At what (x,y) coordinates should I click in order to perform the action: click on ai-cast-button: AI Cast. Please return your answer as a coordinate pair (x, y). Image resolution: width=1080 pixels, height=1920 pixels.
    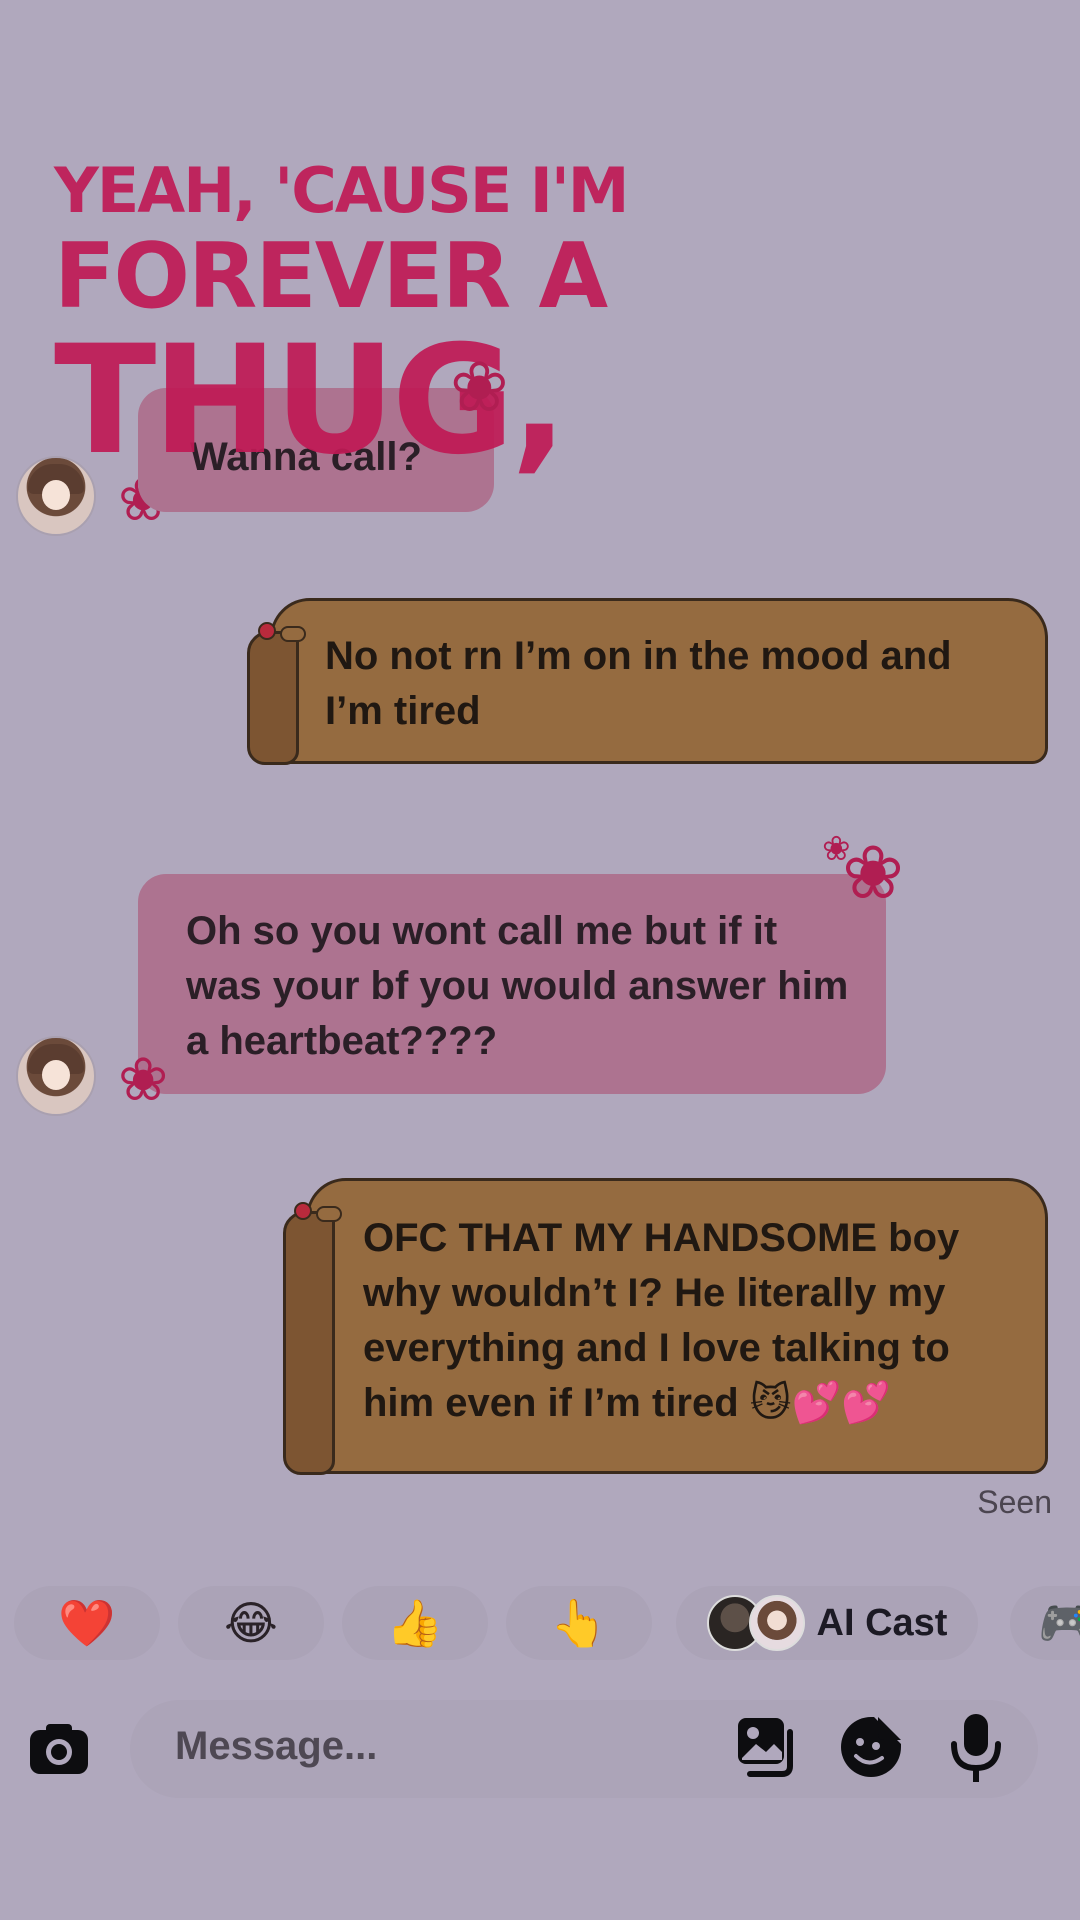
    Looking at the image, I should click on (827, 1623).